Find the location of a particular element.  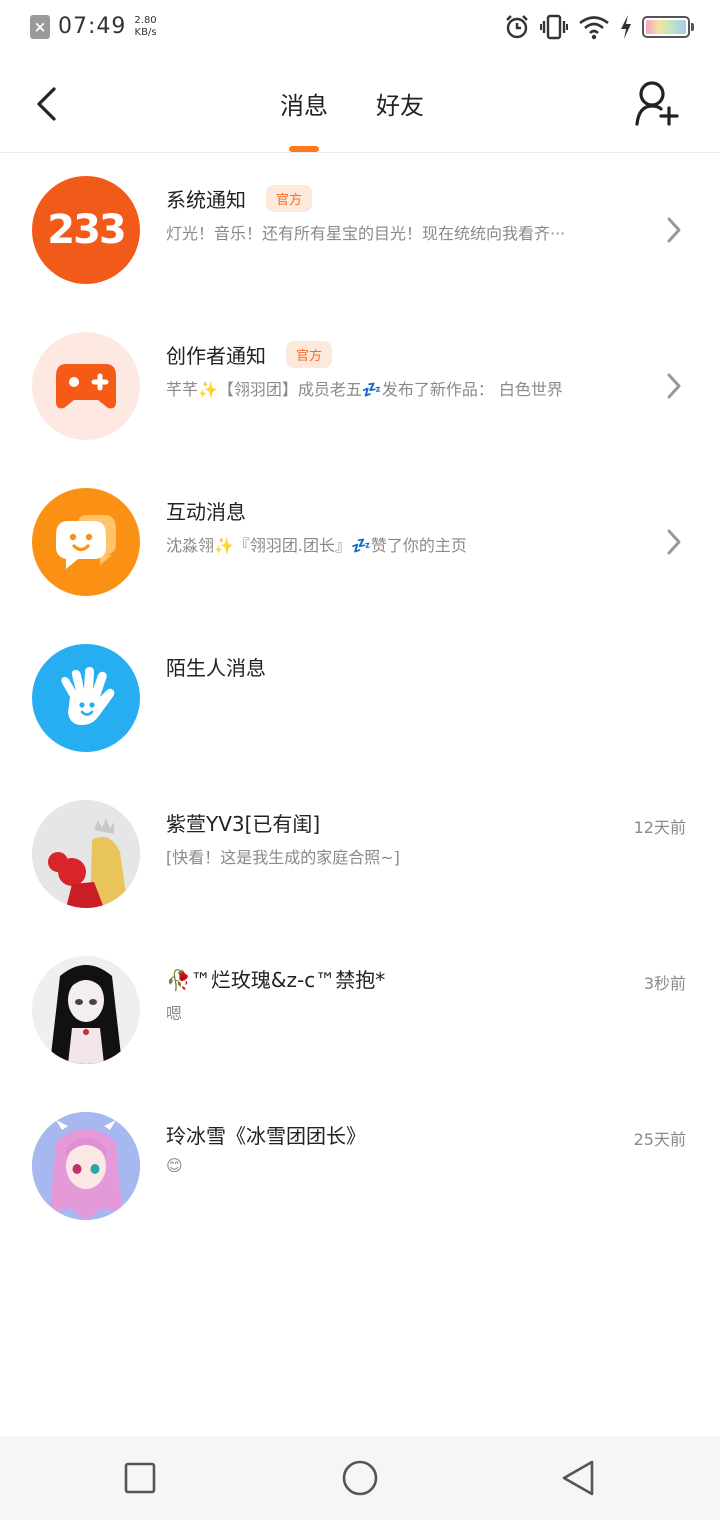

add-user-icon is located at coordinates (657, 103).